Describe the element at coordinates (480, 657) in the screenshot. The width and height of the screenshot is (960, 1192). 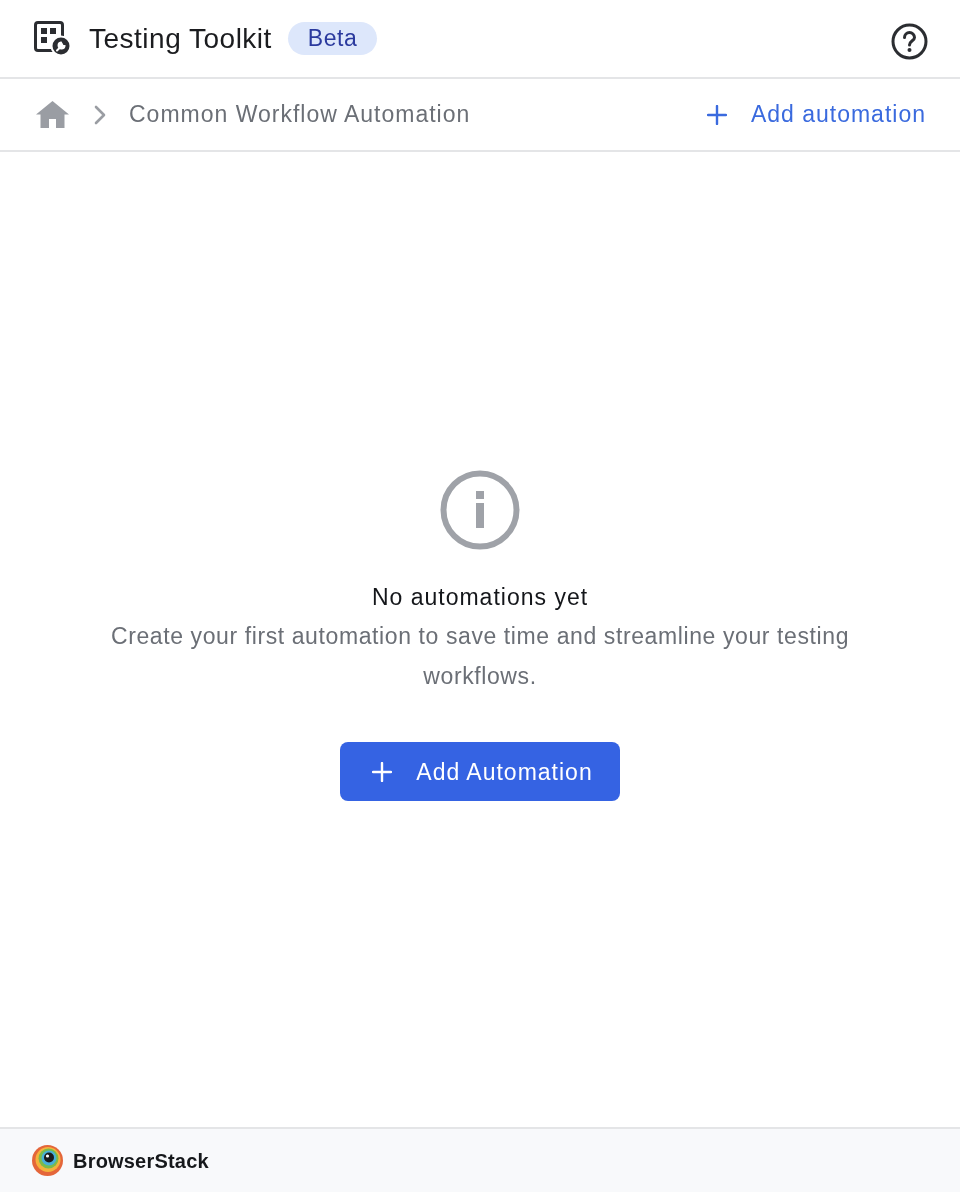
I see `empty-state-description: Create your first automation to save time and streamline your testing workflows.` at that location.